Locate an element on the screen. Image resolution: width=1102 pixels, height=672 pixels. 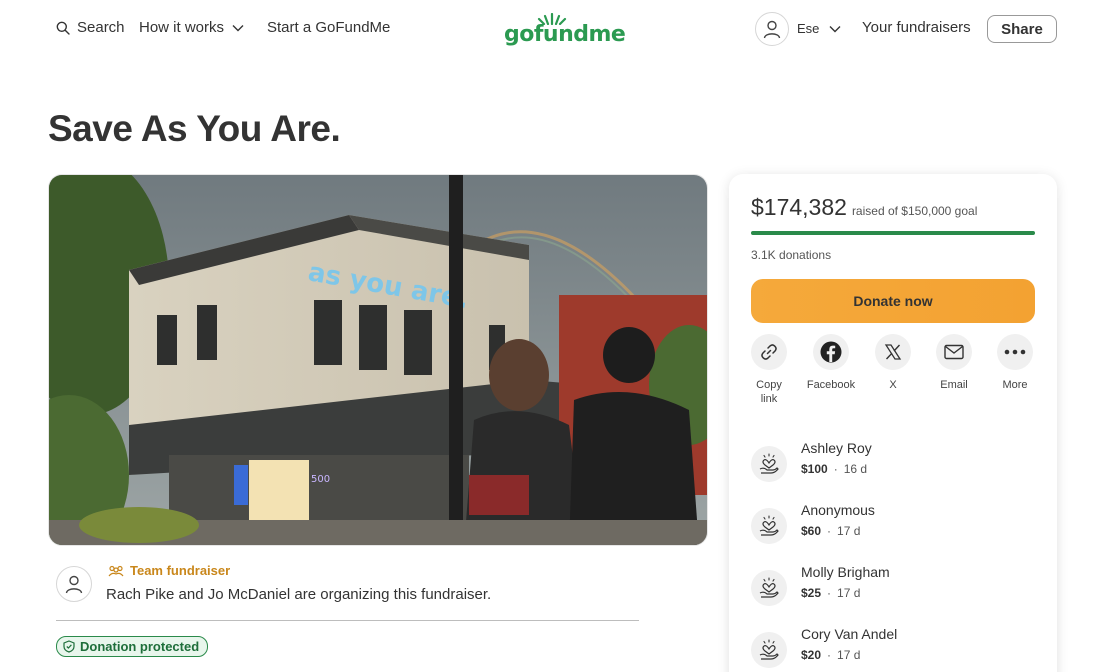
donations-count: 3.1K donations is located at coordinates (791, 255).